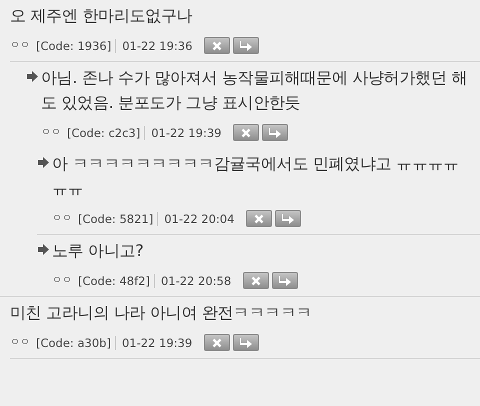 The height and width of the screenshot is (406, 480). Describe the element at coordinates (199, 219) in the screenshot. I see `timestamp: 01-22 20:04` at that location.